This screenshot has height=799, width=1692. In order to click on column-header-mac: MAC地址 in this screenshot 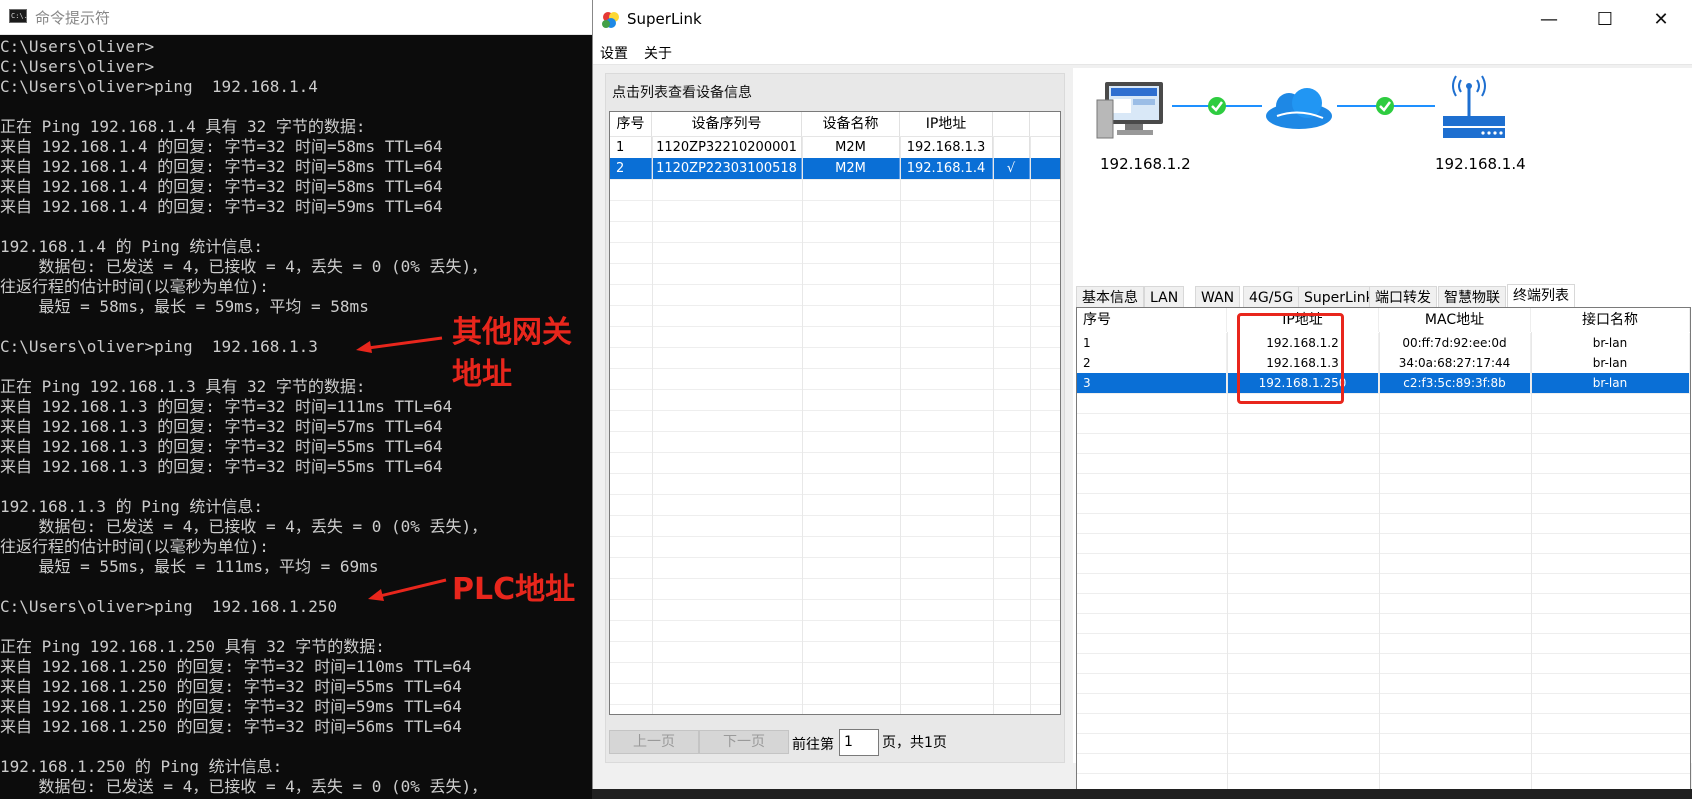, I will do `click(1455, 320)`.